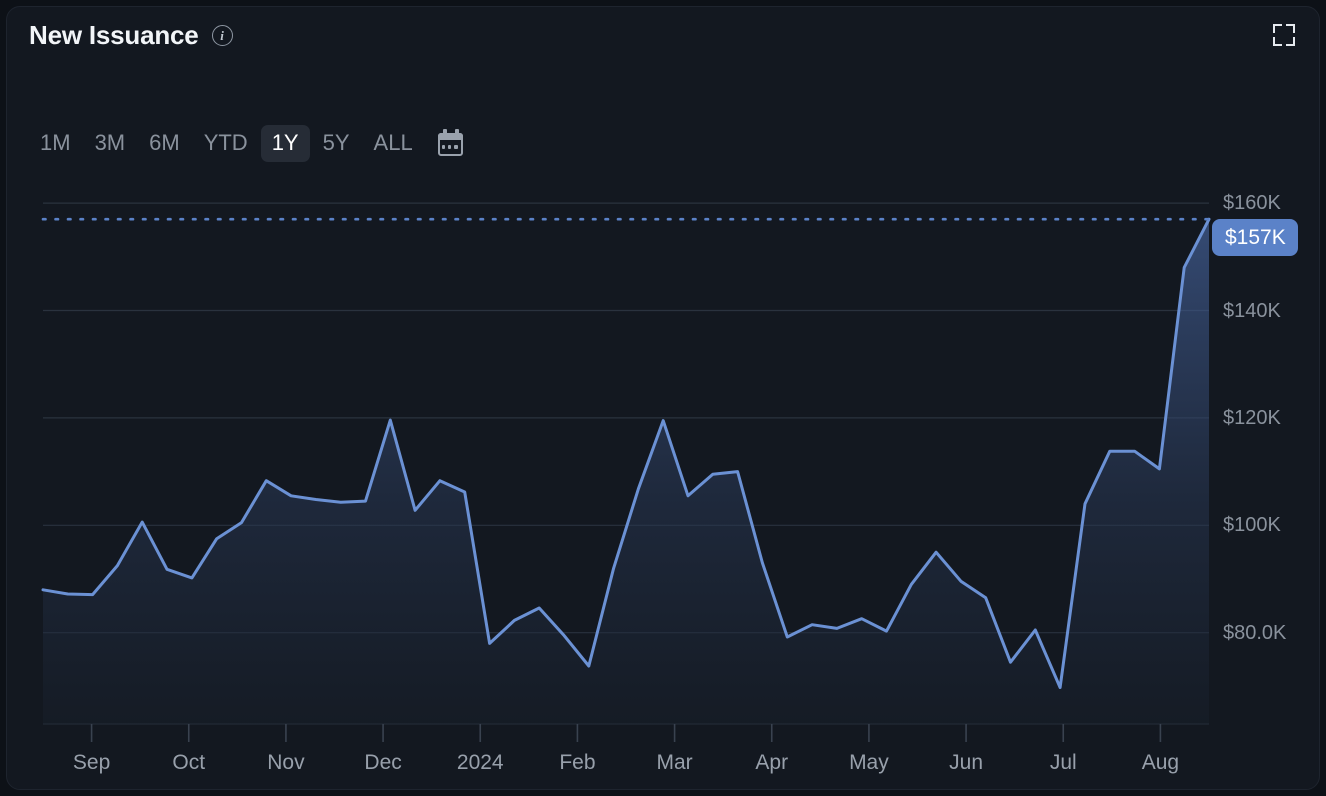 This screenshot has width=1326, height=796. I want to click on range-button-5y: 5Y, so click(336, 143).